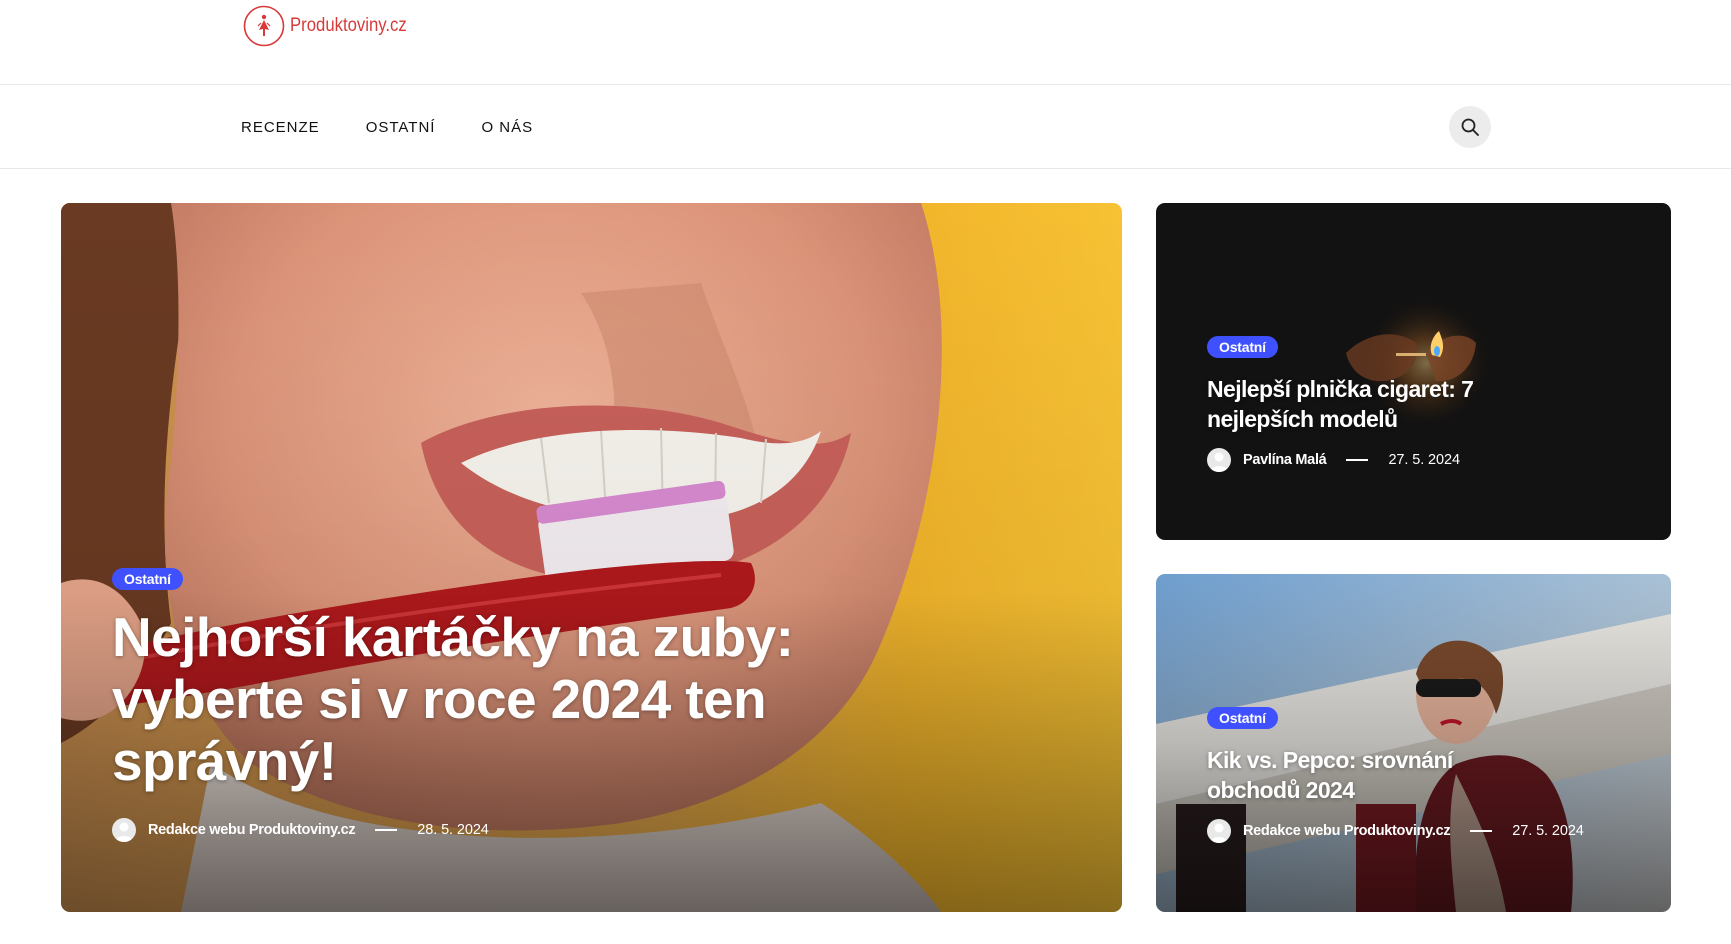 The width and height of the screenshot is (1731, 944). Describe the element at coordinates (453, 830) in the screenshot. I see `article-date: 28. 5. 2024` at that location.